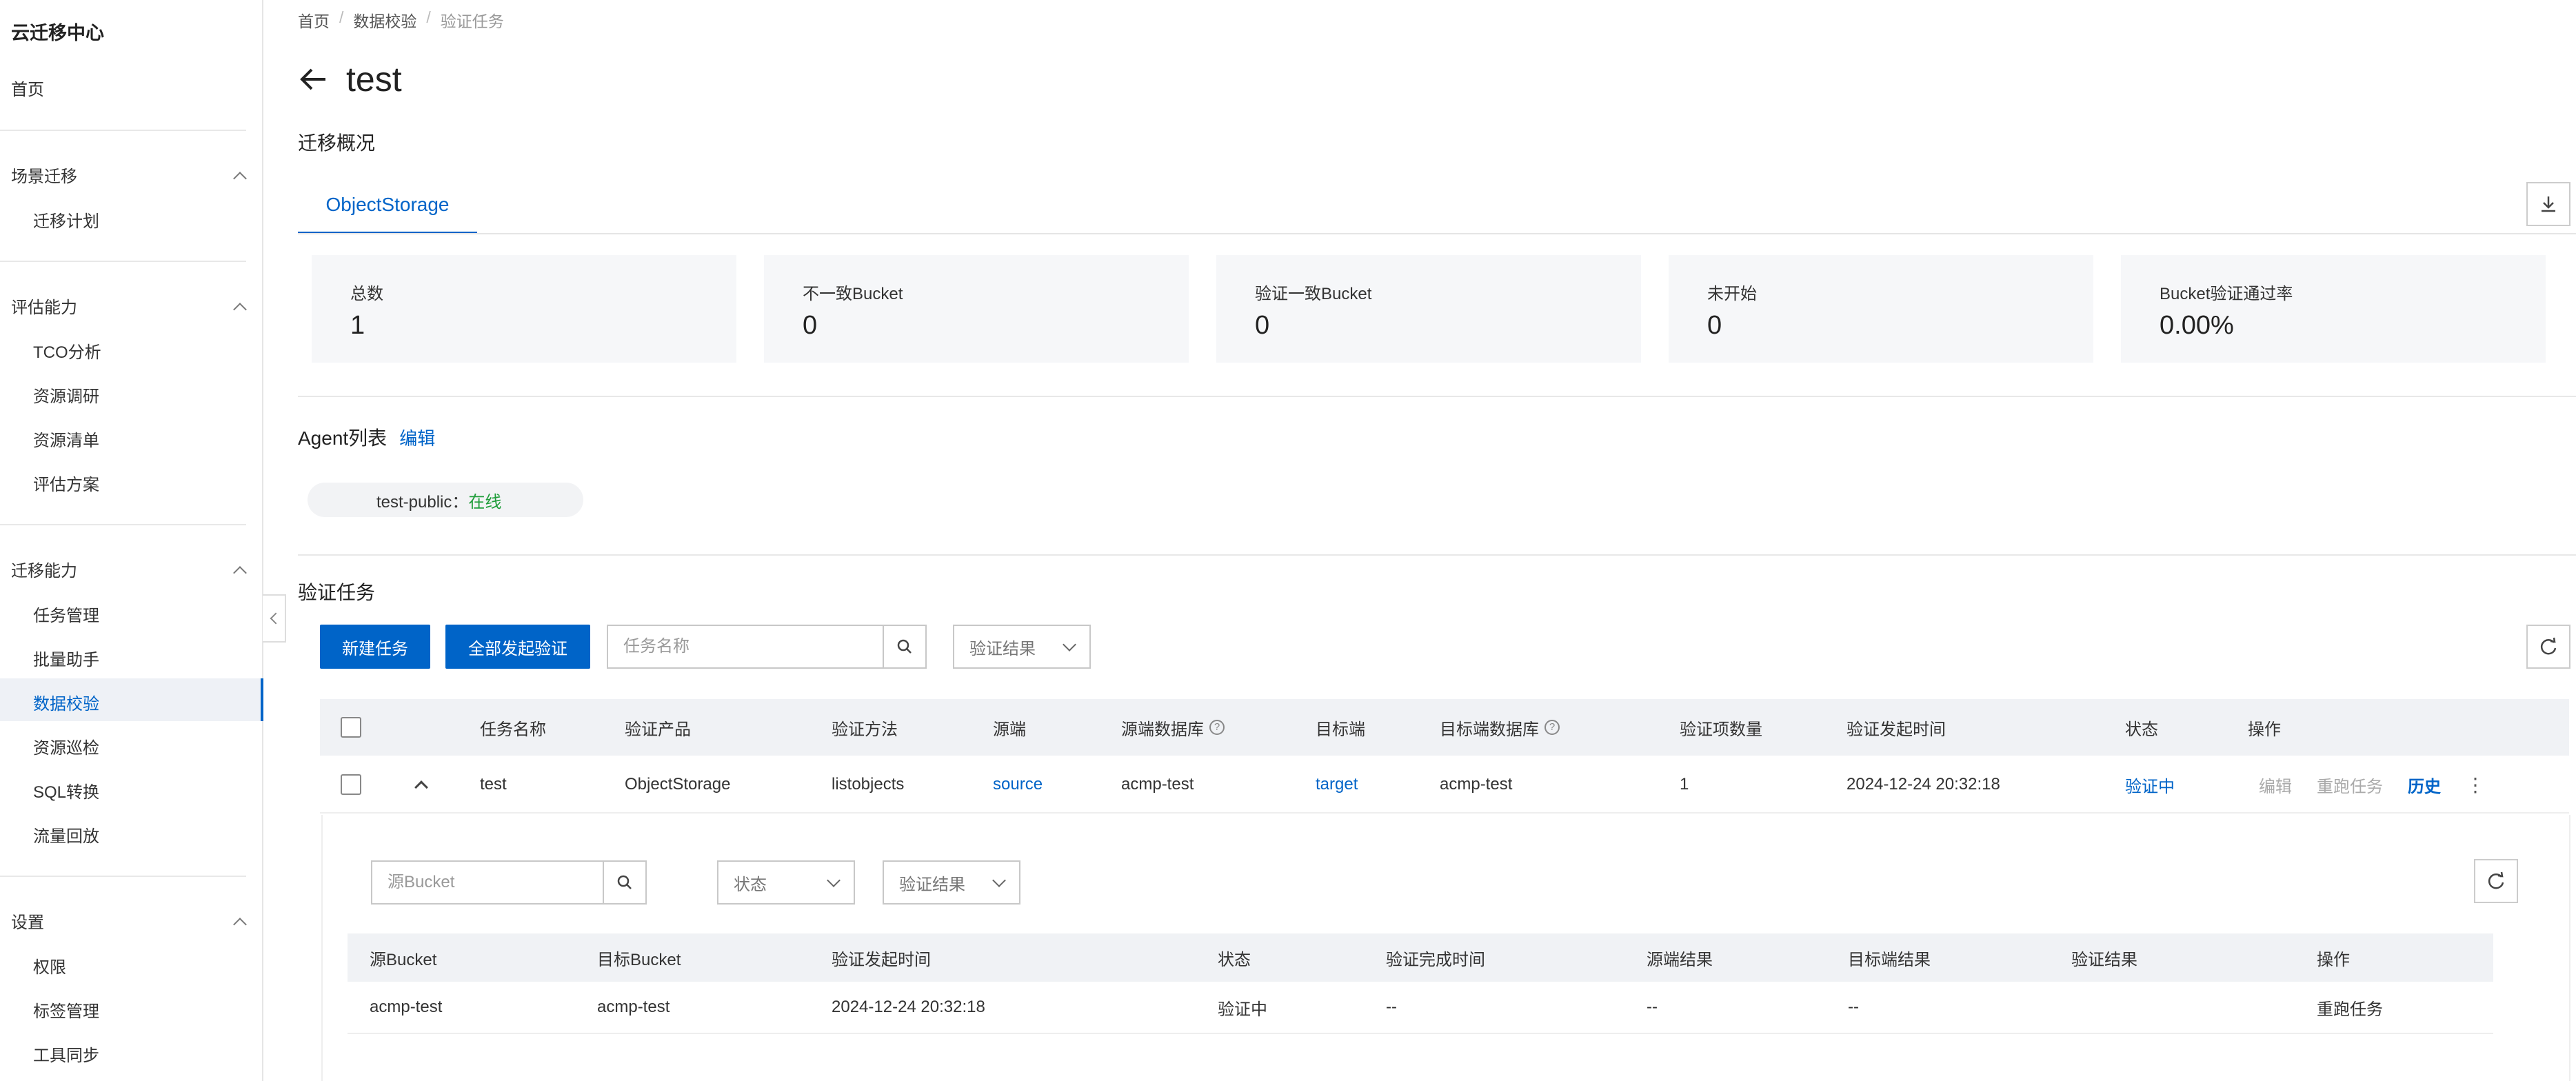 This screenshot has height=1081, width=2576. What do you see at coordinates (2350, 1007) in the screenshot?
I see `bucket-rerun-action: 重跑任务` at bounding box center [2350, 1007].